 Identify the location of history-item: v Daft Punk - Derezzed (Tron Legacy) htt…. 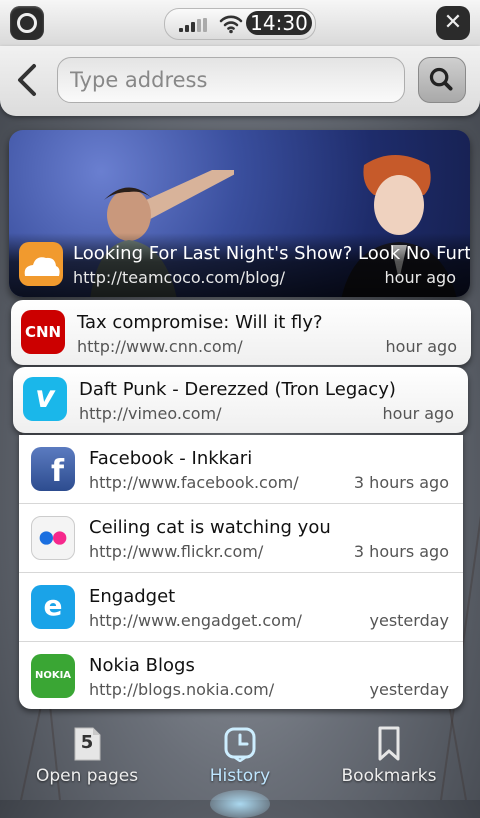
(240, 400).